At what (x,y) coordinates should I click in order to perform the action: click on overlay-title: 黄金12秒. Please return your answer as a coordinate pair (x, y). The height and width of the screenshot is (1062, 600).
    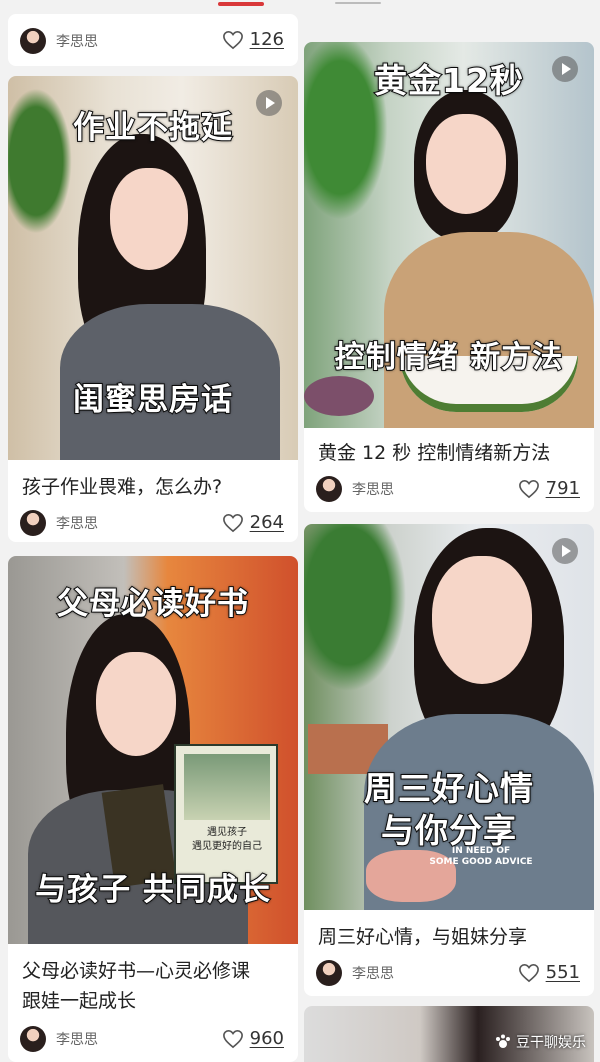
    Looking at the image, I should click on (448, 80).